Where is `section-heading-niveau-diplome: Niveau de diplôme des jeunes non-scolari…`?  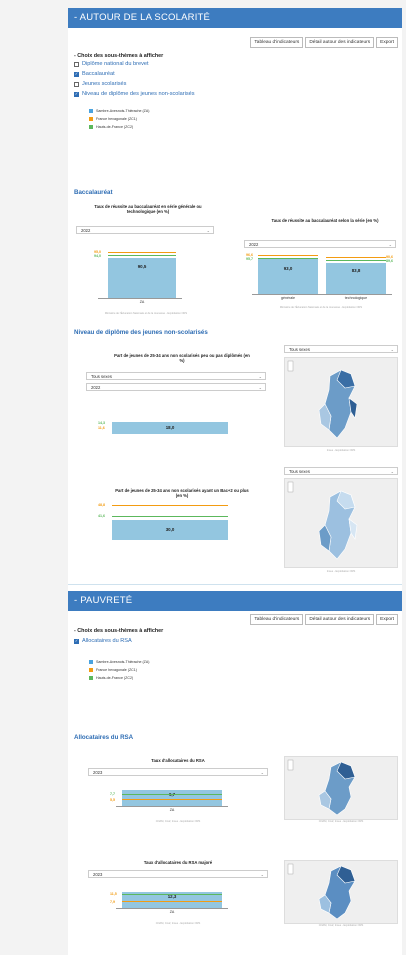
section-heading-niveau-diplome: Niveau de diplôme des jeunes non-scolari… is located at coordinates (141, 332).